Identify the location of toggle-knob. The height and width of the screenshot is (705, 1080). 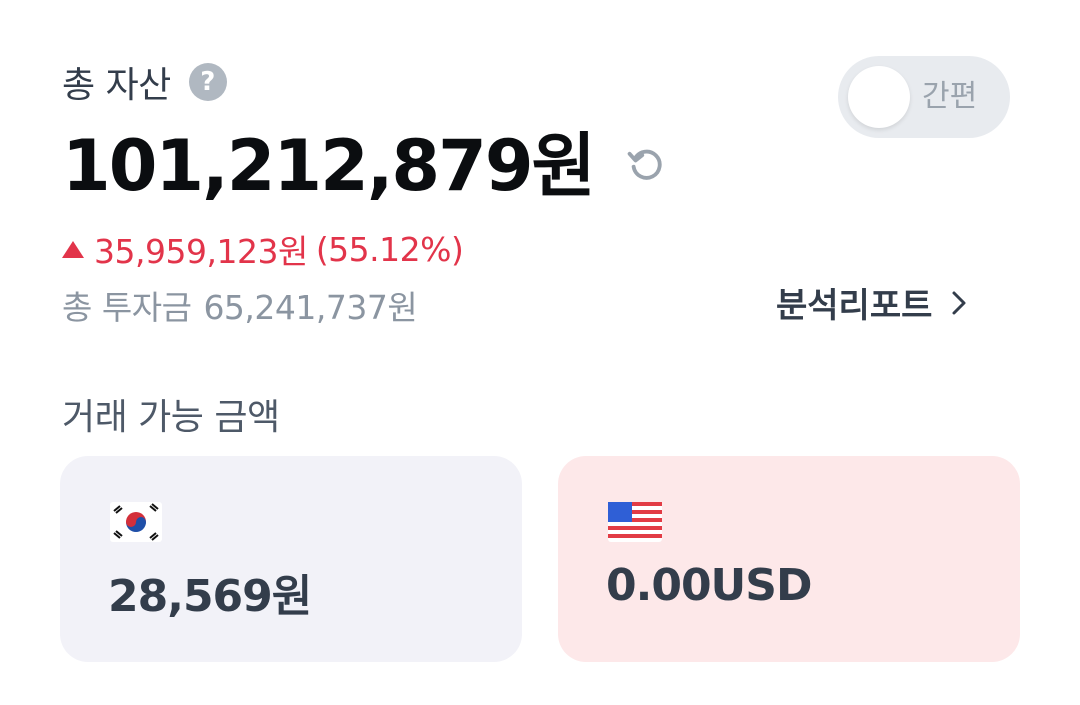
(879, 97).